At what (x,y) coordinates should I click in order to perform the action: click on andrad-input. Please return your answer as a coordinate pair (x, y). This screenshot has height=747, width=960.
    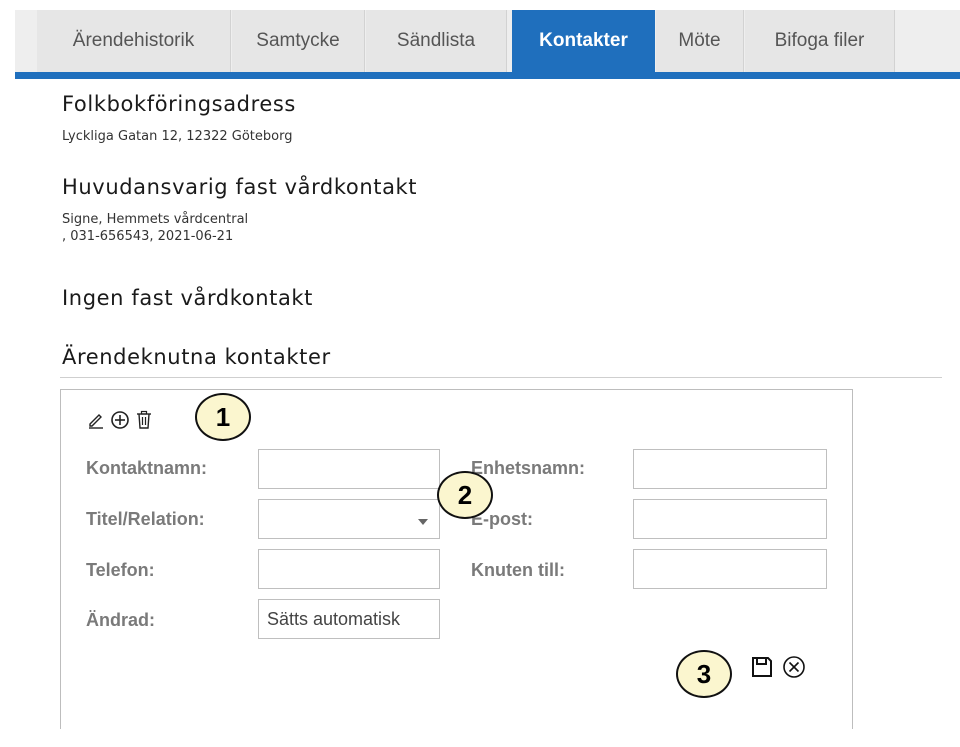
    Looking at the image, I should click on (349, 619).